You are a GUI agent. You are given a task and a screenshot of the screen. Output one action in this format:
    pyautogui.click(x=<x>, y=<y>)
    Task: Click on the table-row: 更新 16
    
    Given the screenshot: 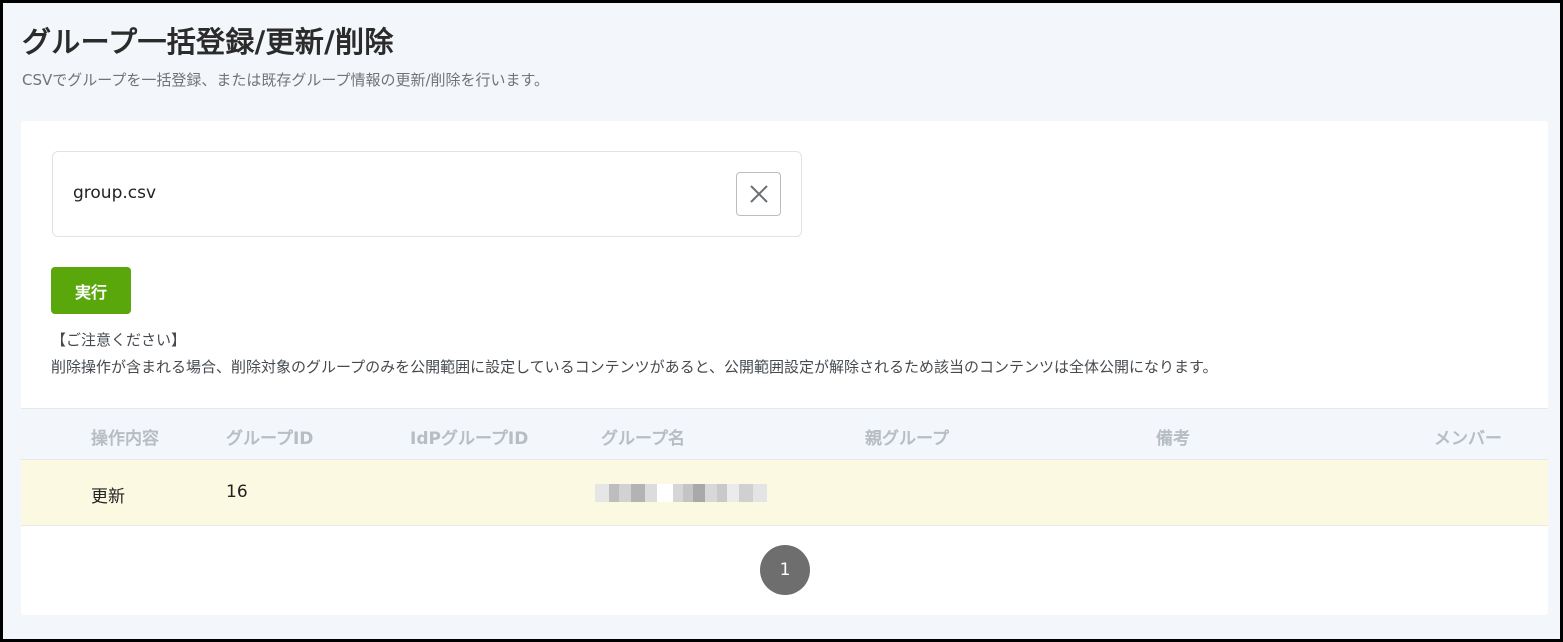 What is the action you would take?
    pyautogui.click(x=784, y=493)
    